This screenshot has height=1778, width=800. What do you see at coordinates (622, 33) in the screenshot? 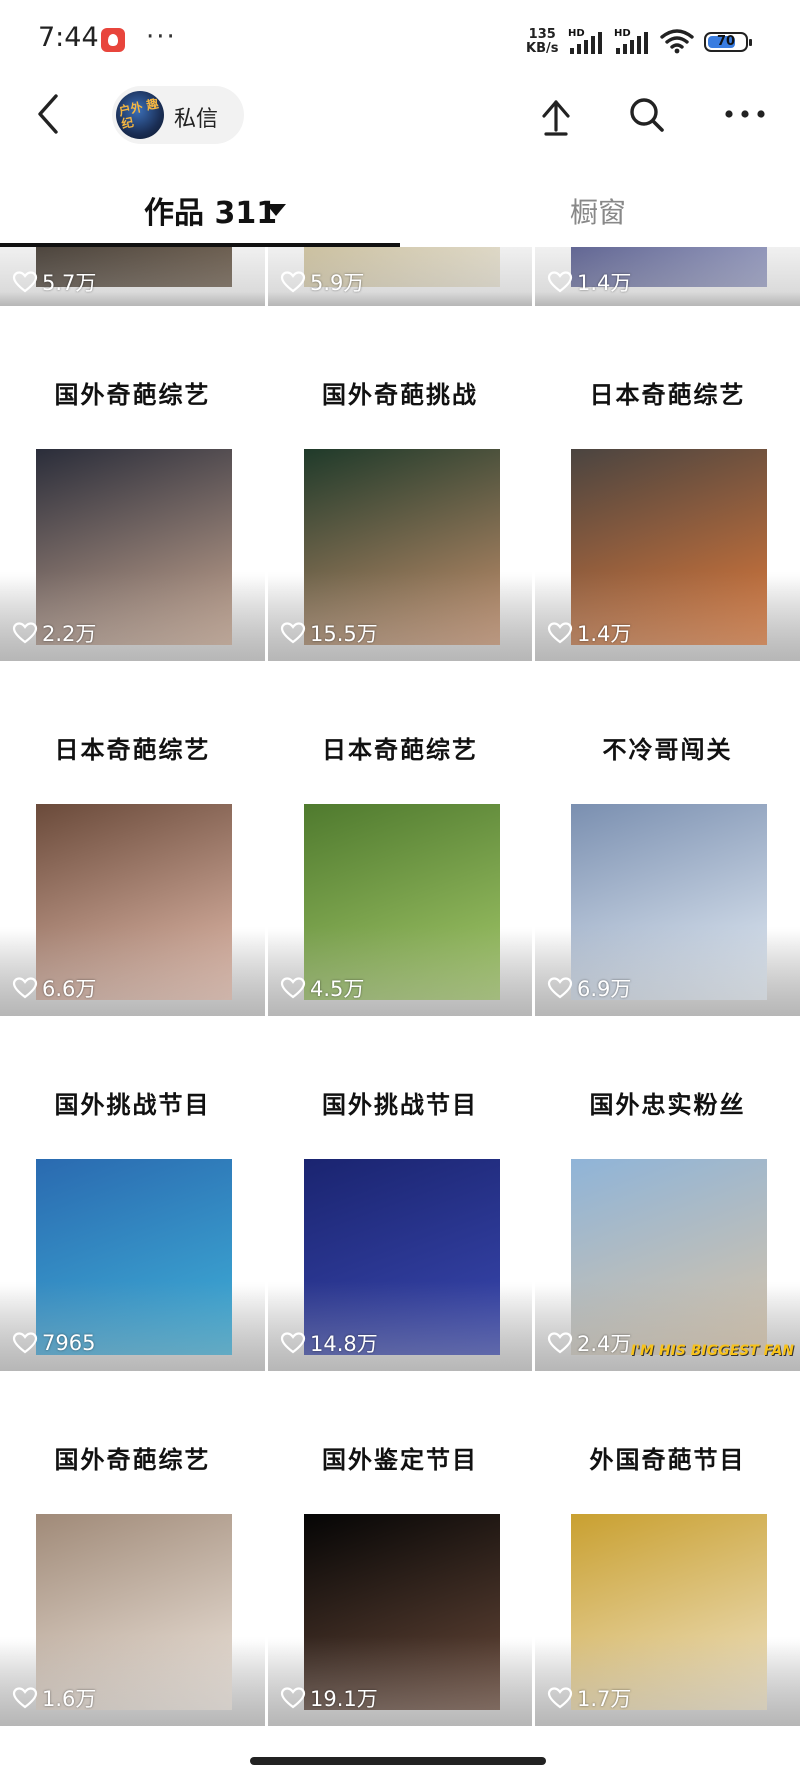
I see `hd-label-2: HD` at bounding box center [622, 33].